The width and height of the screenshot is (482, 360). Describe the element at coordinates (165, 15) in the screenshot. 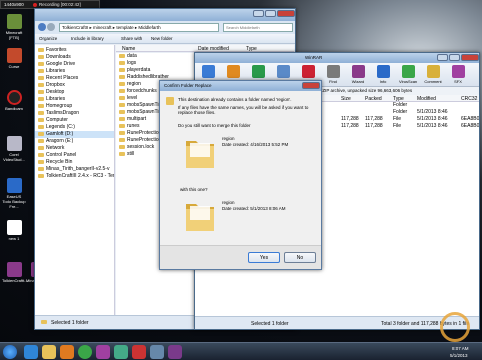

I see `explorer-titlebar` at that location.